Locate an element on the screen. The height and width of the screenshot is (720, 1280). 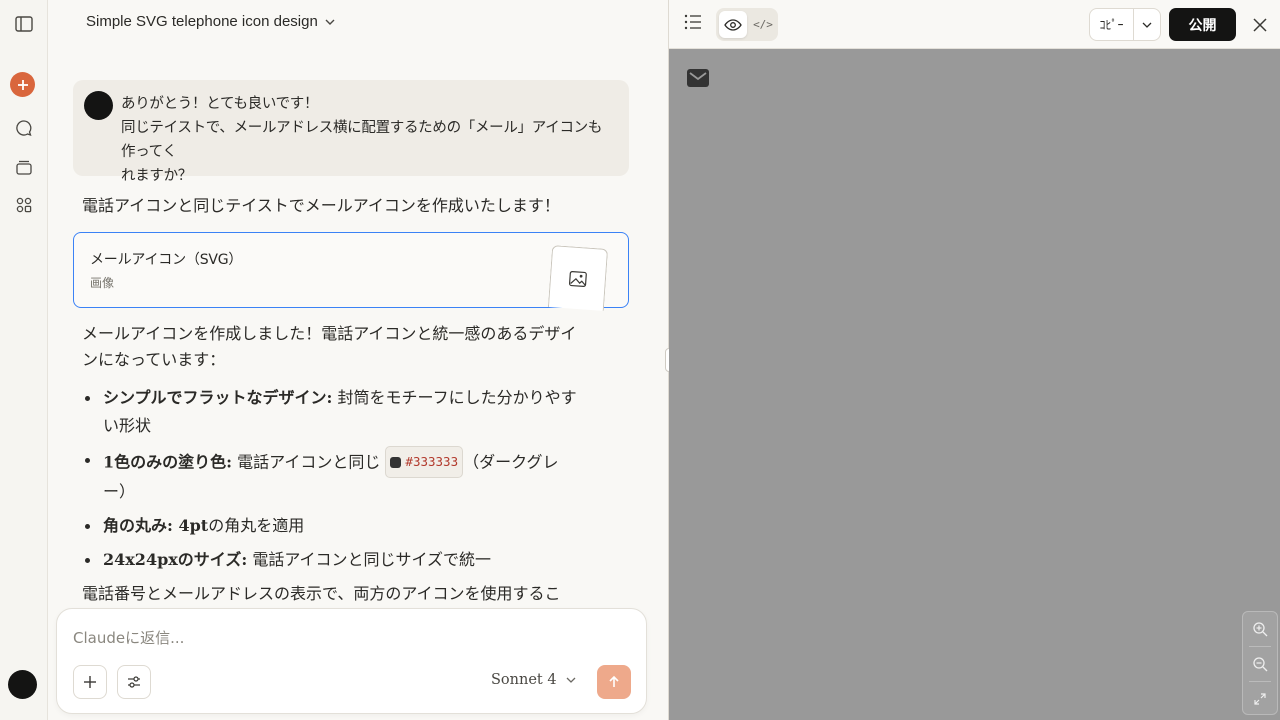
view-toggle: </> is located at coordinates (747, 24).